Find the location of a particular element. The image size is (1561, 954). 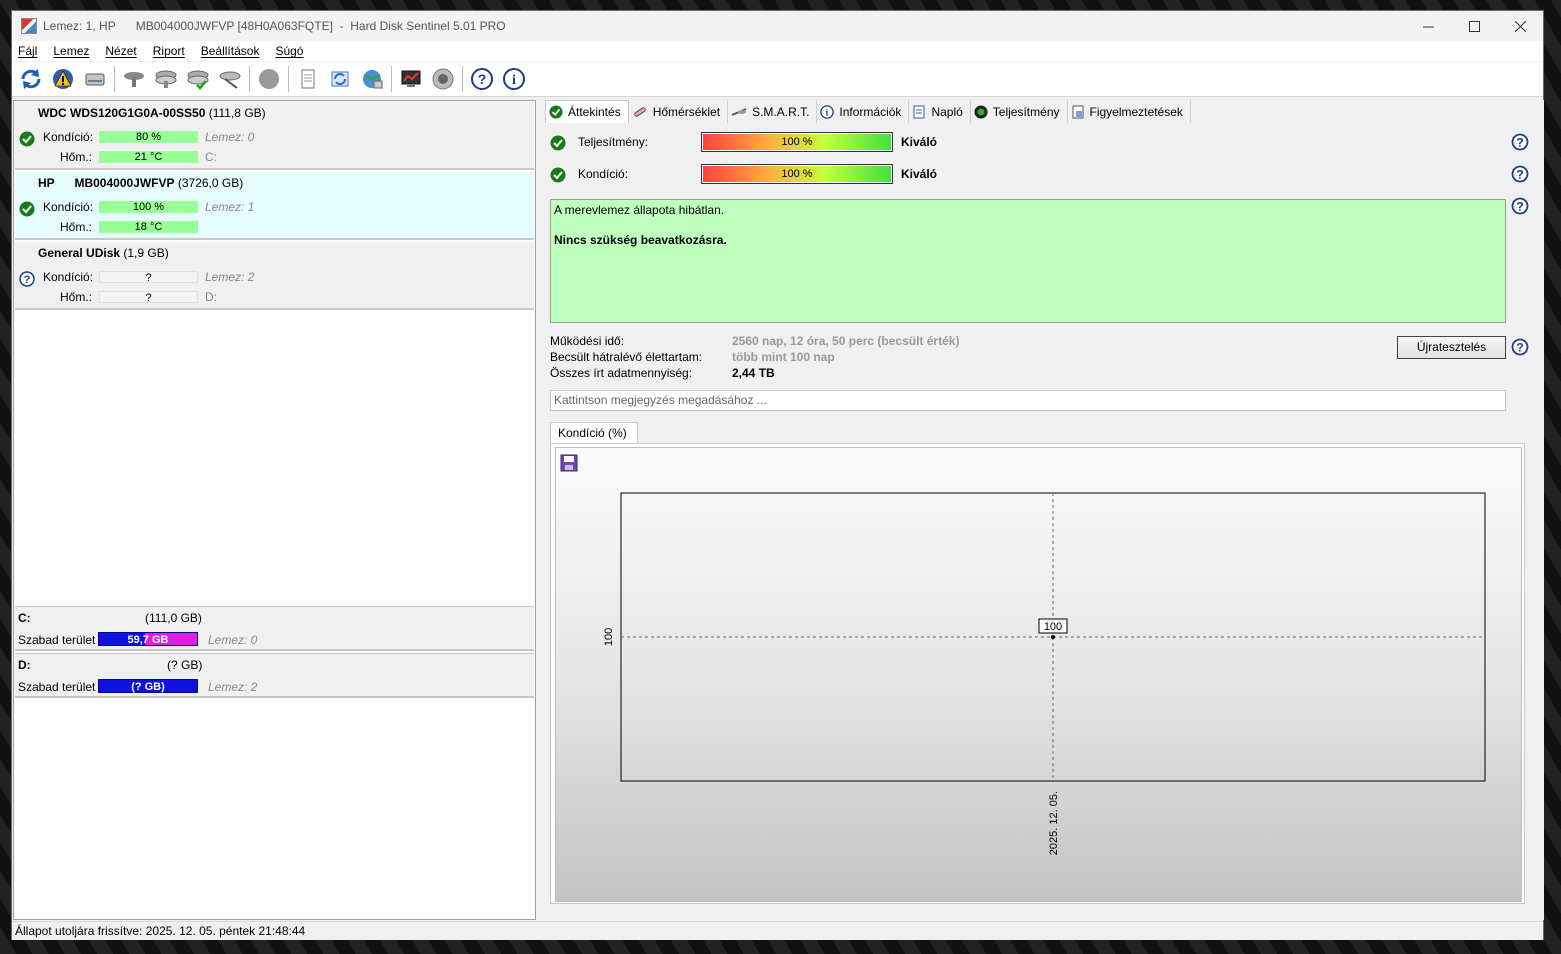

question-icon: ? is located at coordinates (27, 279).